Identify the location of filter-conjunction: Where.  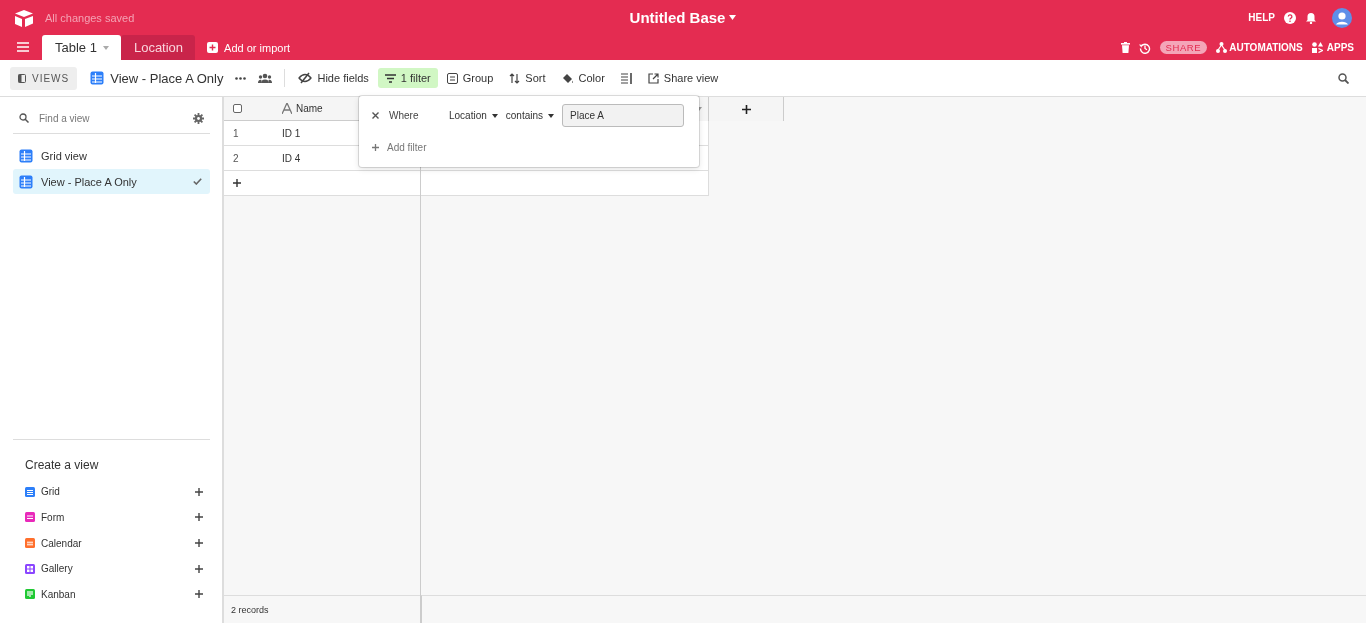
(404, 115).